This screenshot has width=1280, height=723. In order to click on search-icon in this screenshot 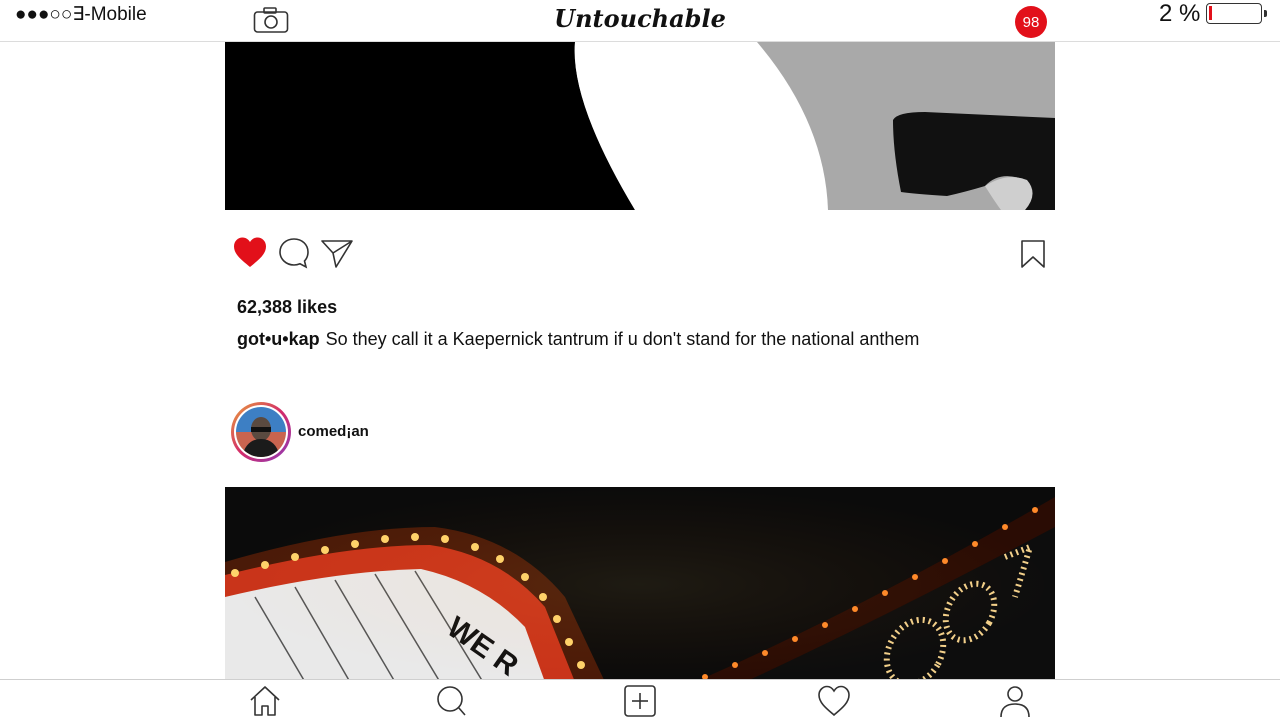, I will do `click(451, 701)`.